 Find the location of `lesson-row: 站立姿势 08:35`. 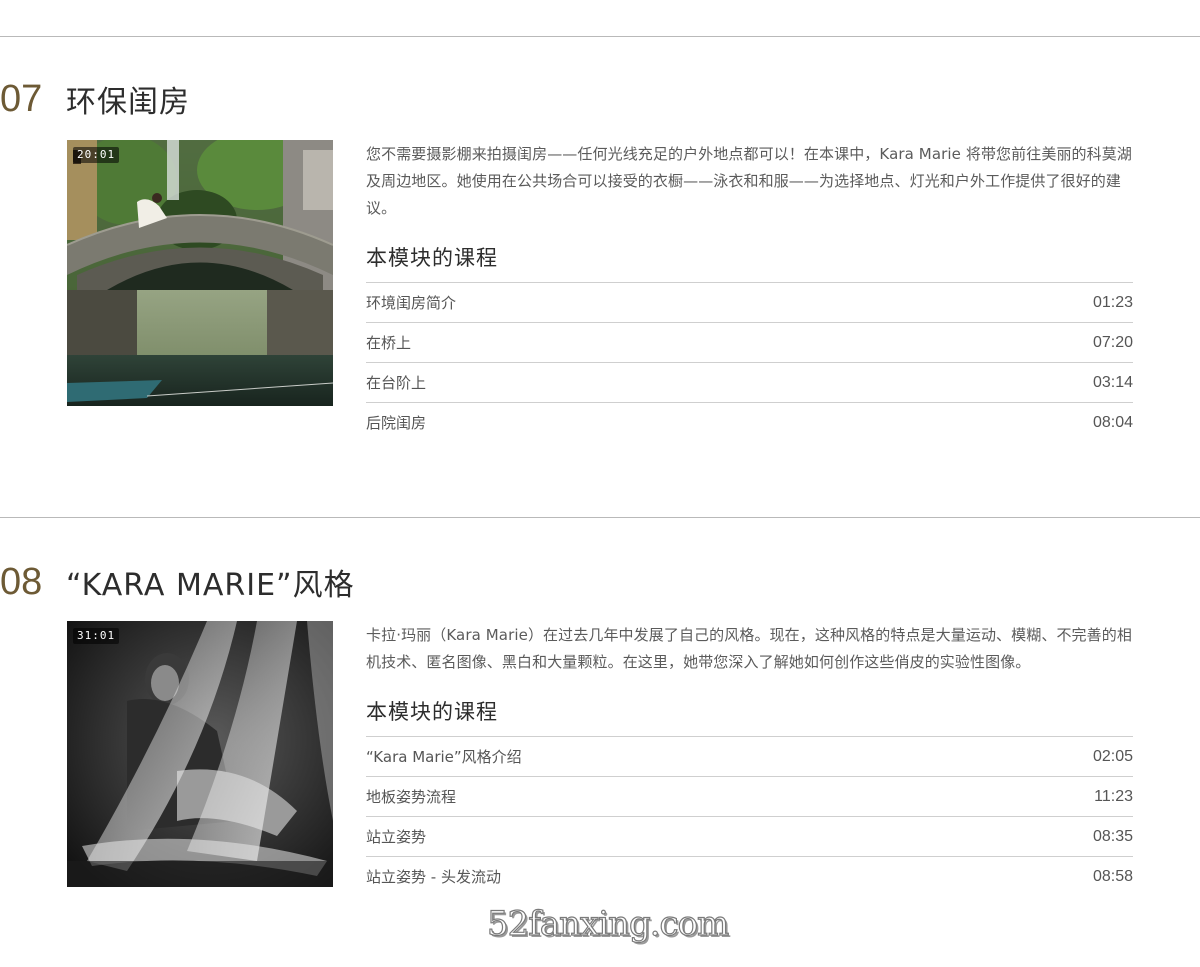

lesson-row: 站立姿势 08:35 is located at coordinates (749, 837).